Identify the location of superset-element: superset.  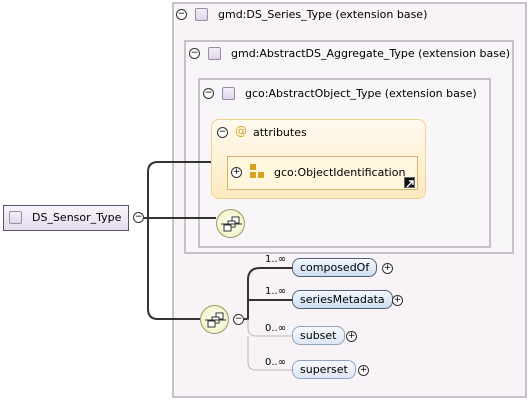
(324, 369).